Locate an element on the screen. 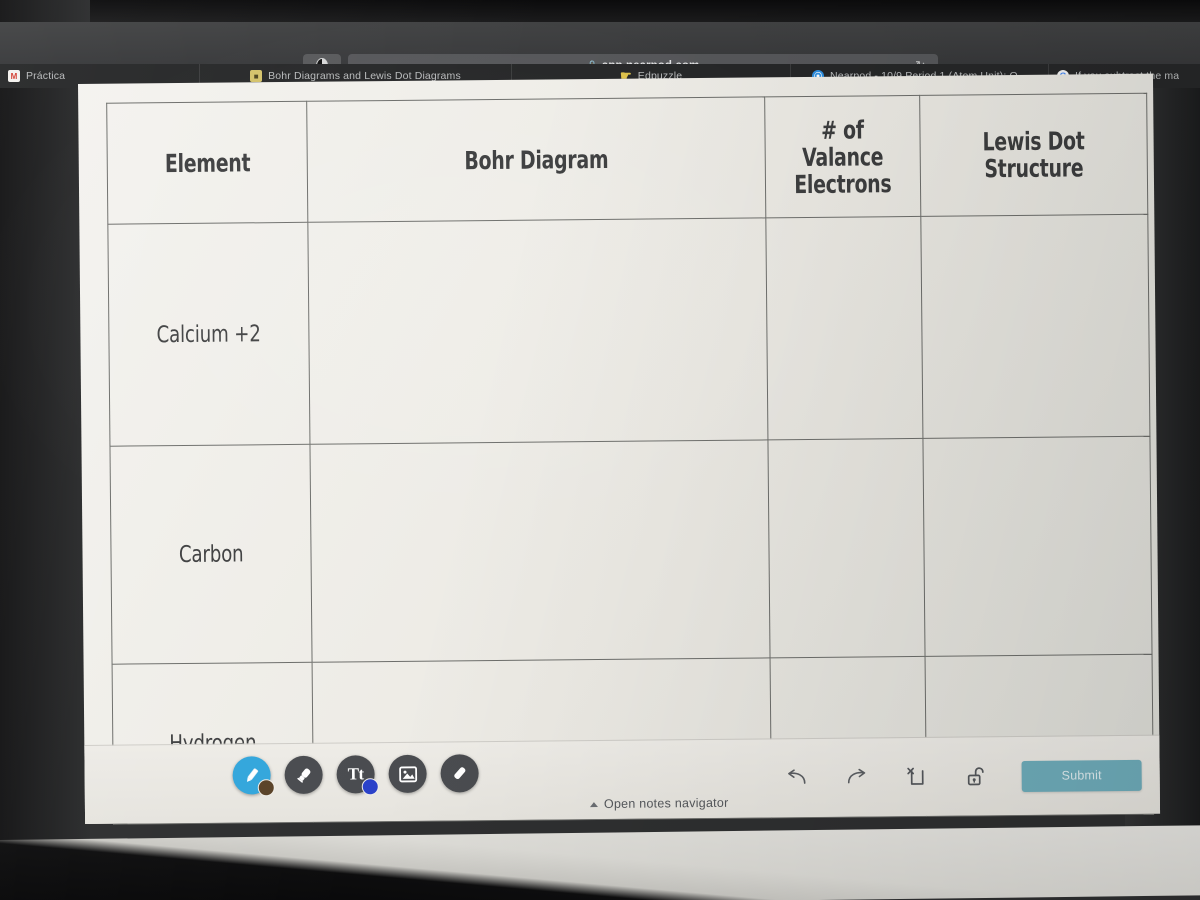  notes-navigator-label: Open notes navigator is located at coordinates (666, 803).